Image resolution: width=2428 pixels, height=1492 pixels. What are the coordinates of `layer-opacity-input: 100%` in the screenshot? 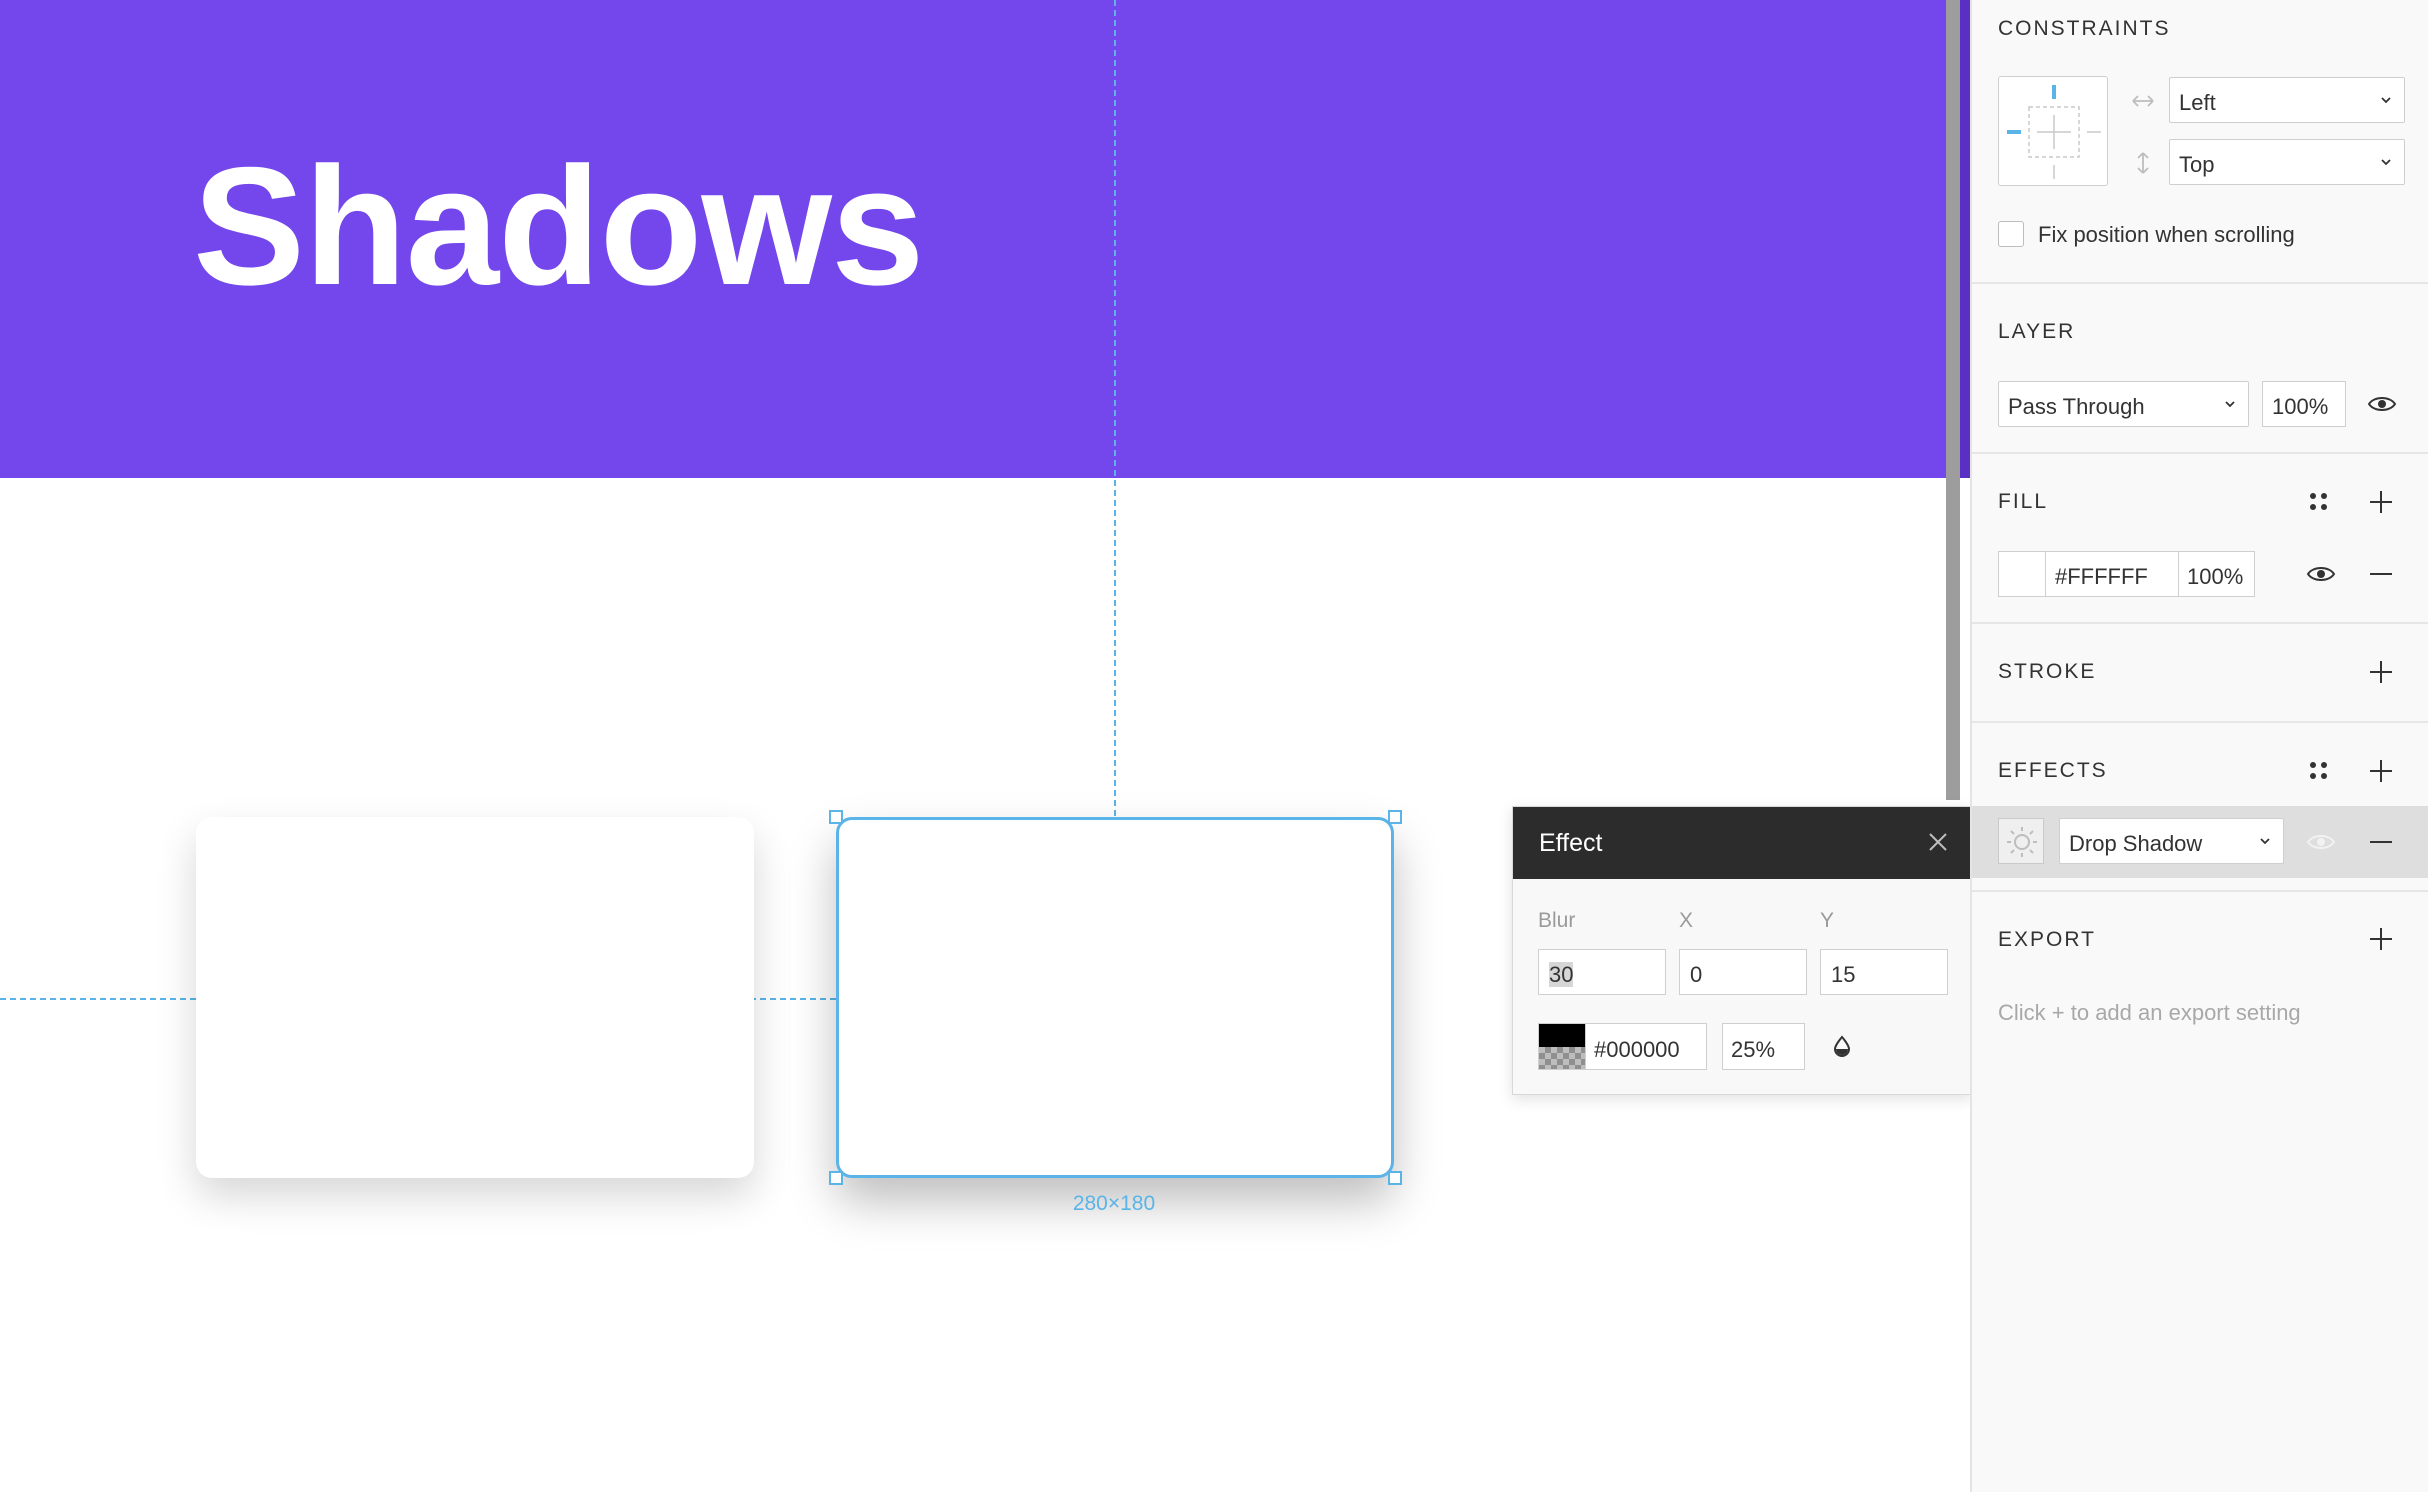 It's located at (2304, 404).